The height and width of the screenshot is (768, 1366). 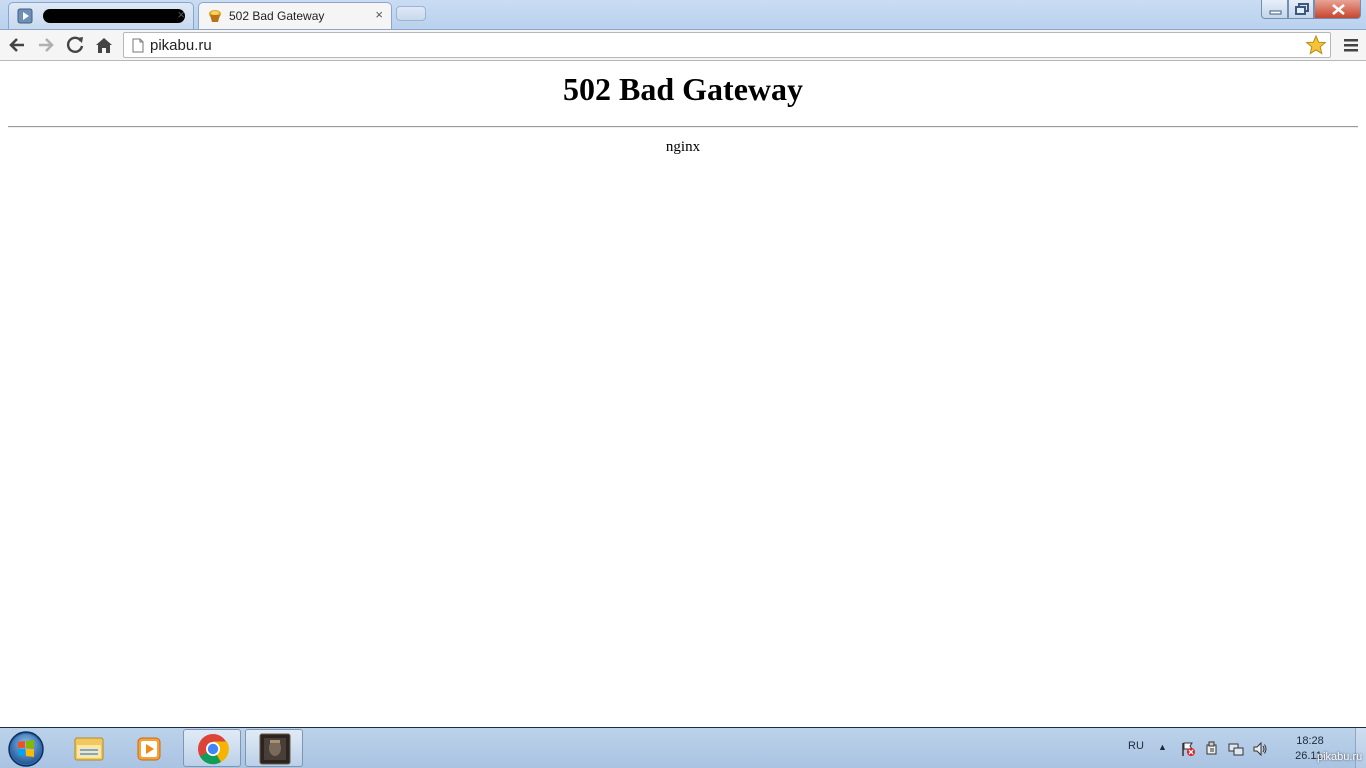 What do you see at coordinates (17, 45) in the screenshot?
I see `back-arrow-icon` at bounding box center [17, 45].